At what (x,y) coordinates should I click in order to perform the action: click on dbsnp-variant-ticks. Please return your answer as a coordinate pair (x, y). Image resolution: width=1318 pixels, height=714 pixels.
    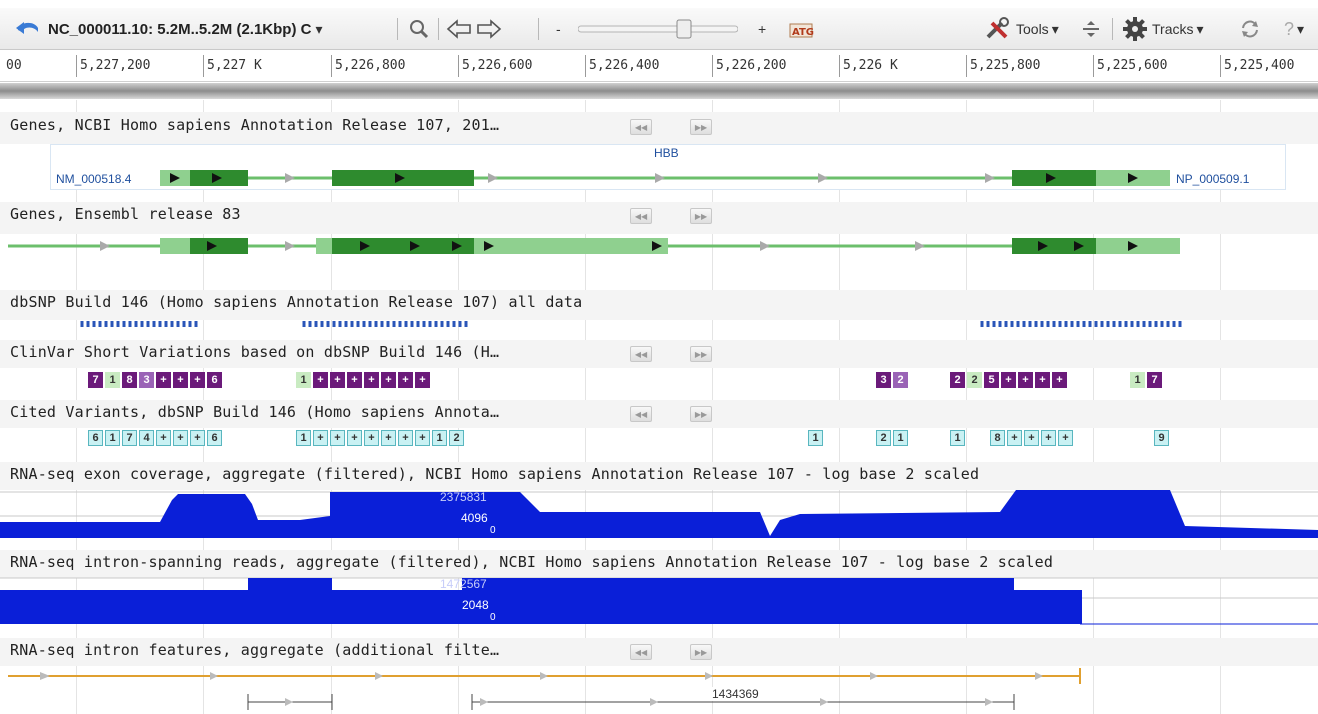
    Looking at the image, I should click on (659, 325).